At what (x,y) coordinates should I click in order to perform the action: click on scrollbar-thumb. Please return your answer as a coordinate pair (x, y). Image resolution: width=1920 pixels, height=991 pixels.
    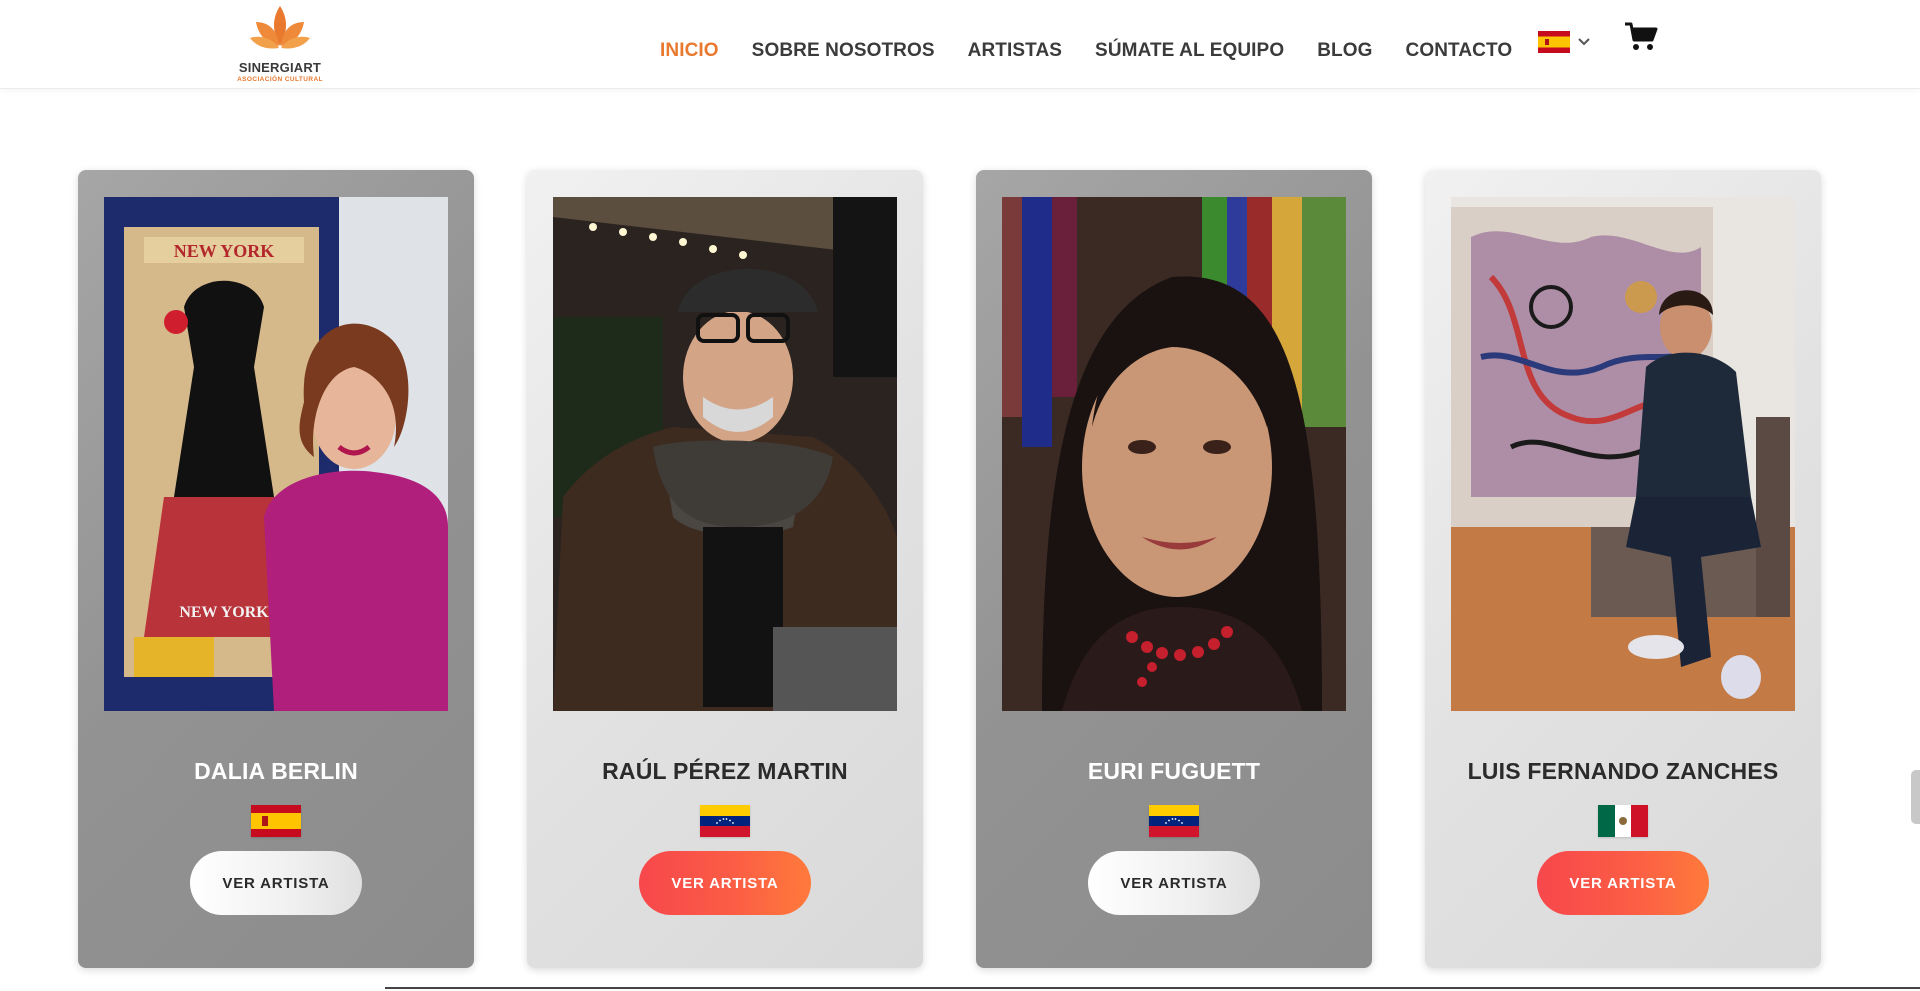
    Looking at the image, I should click on (1915, 797).